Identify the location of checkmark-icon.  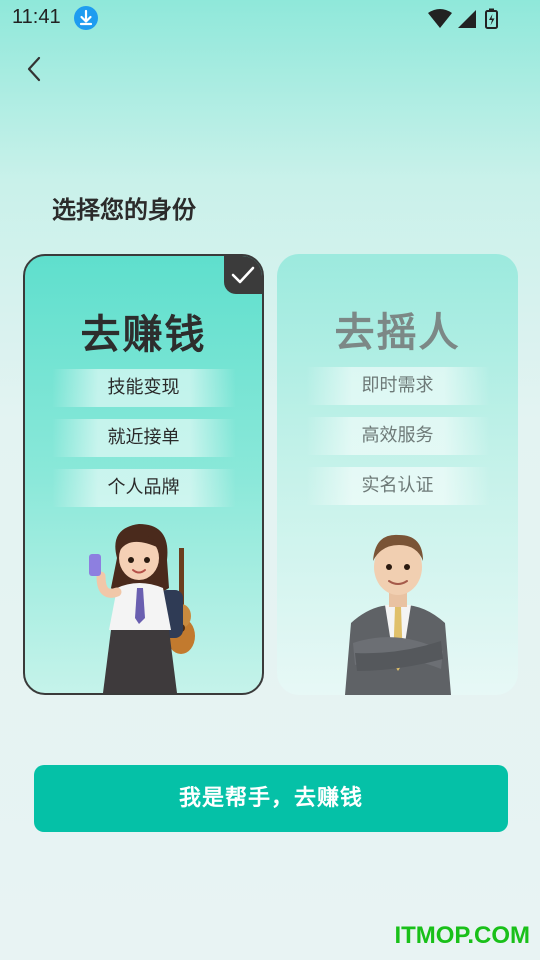
(243, 275).